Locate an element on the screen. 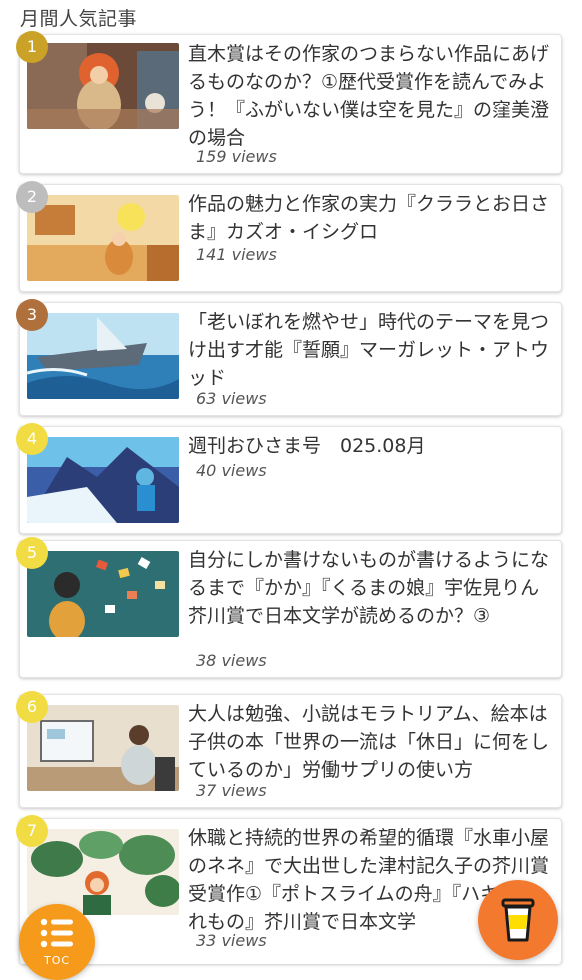 This screenshot has width=582, height=980. rank-badge: 4 is located at coordinates (32, 439).